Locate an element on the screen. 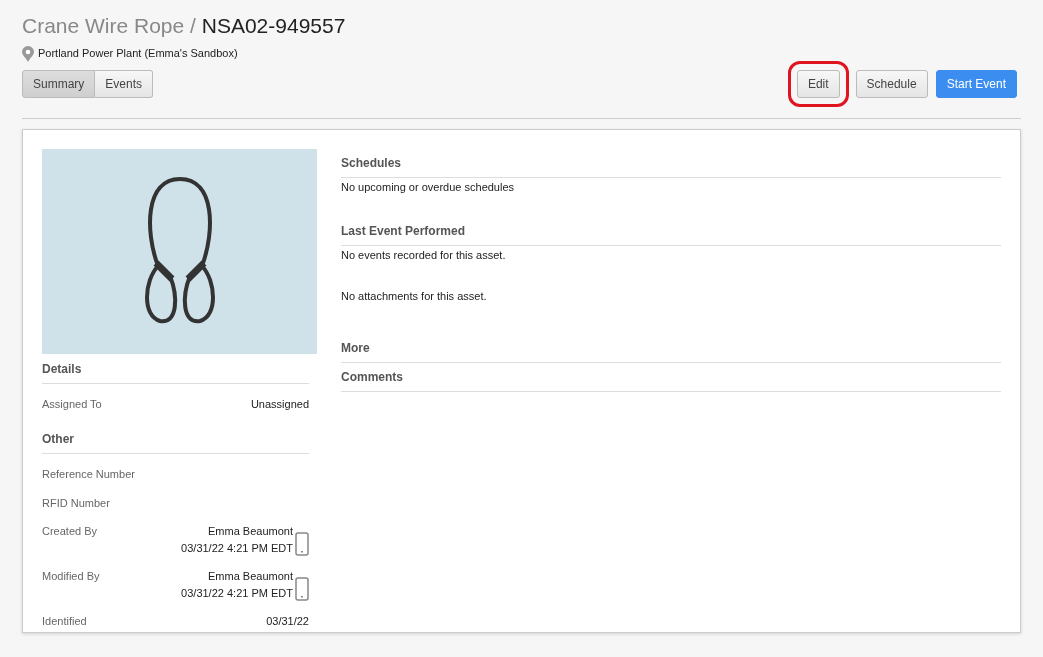  section-heading: Details is located at coordinates (175, 368).